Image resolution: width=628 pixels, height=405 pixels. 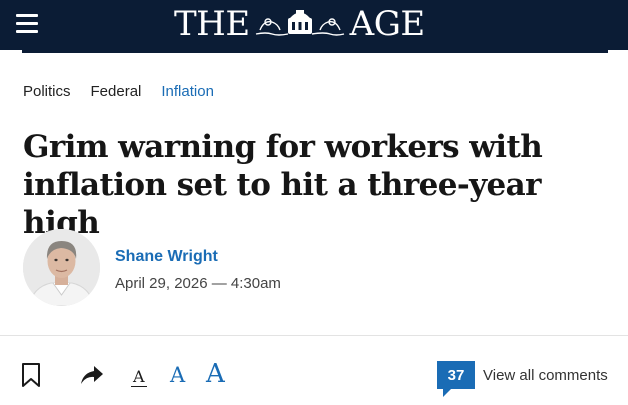 I want to click on masthead-logo: THE AGE, so click(x=319, y=24).